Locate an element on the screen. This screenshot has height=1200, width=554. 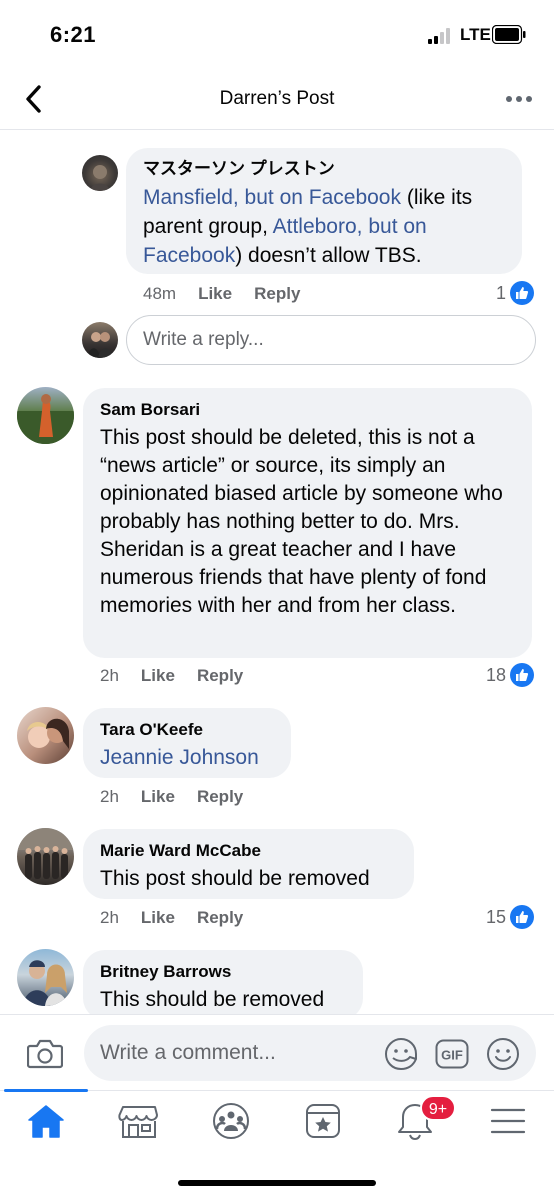
reaction-count: 15 is located at coordinates (510, 917).